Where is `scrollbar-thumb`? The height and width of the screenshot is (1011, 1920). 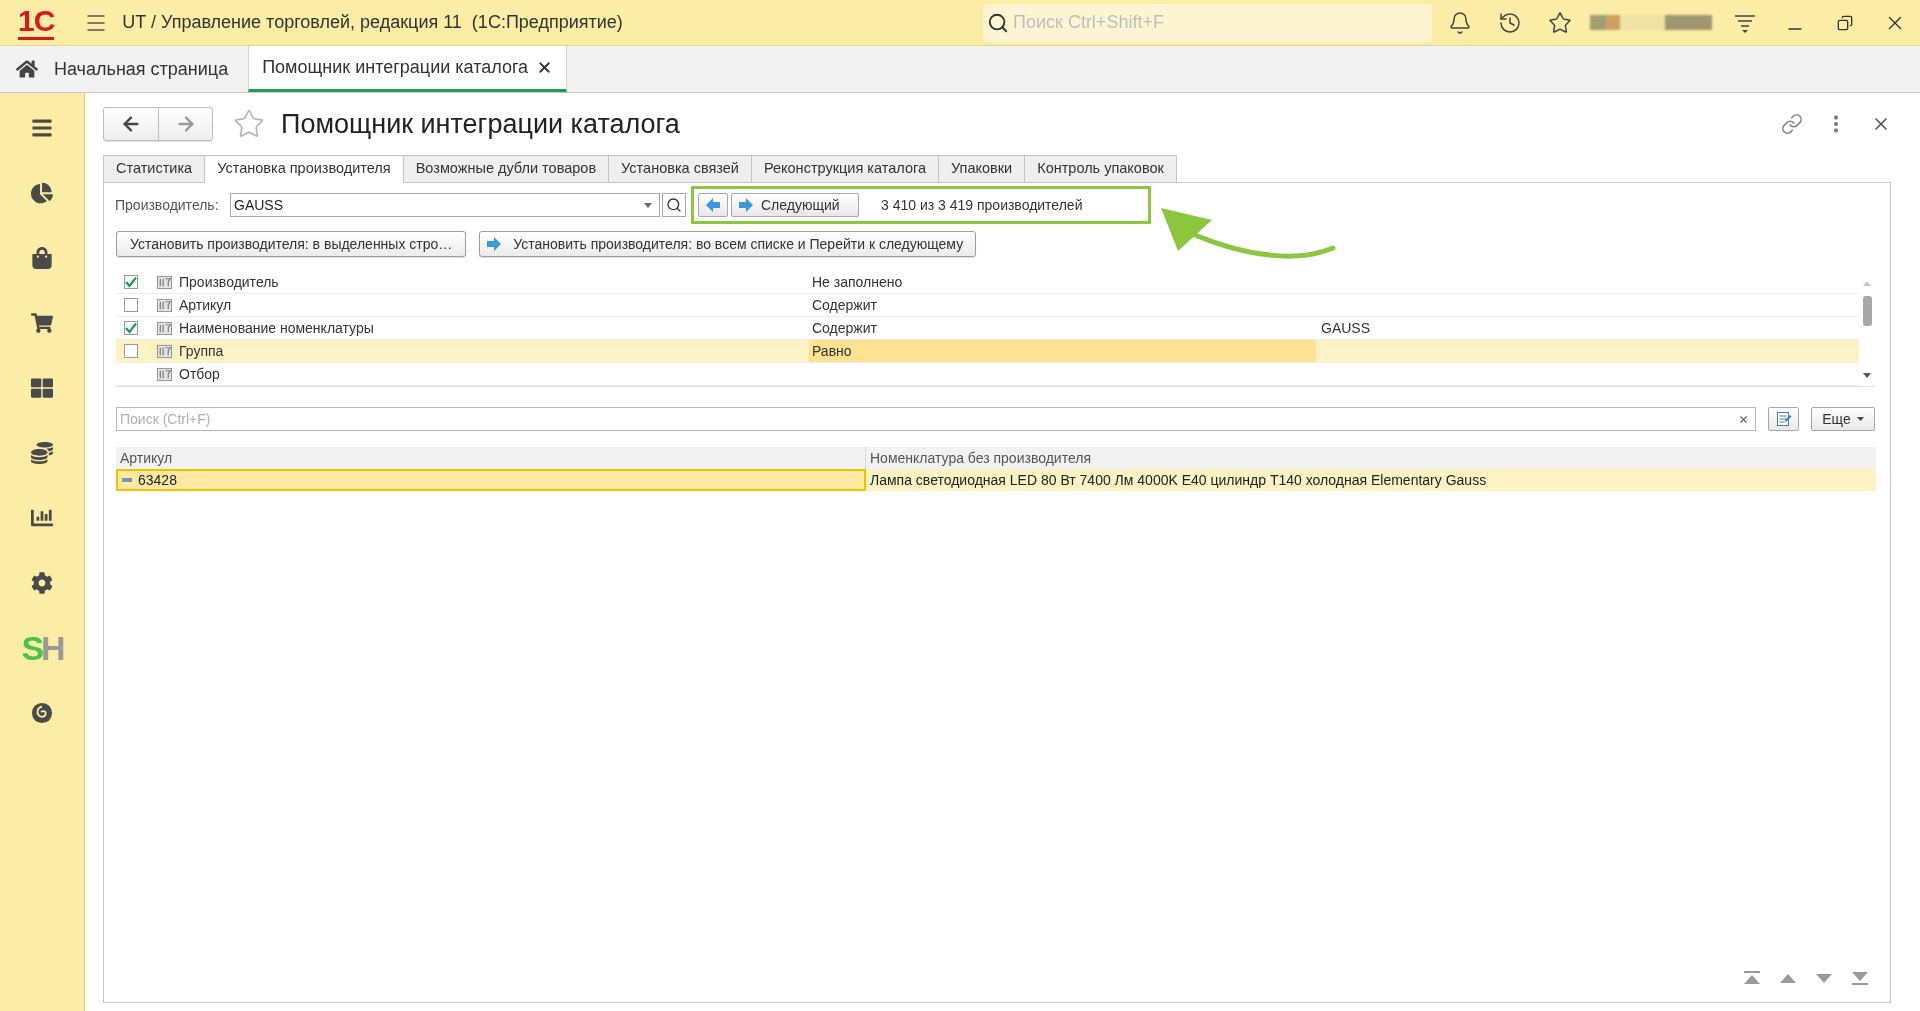 scrollbar-thumb is located at coordinates (1867, 311).